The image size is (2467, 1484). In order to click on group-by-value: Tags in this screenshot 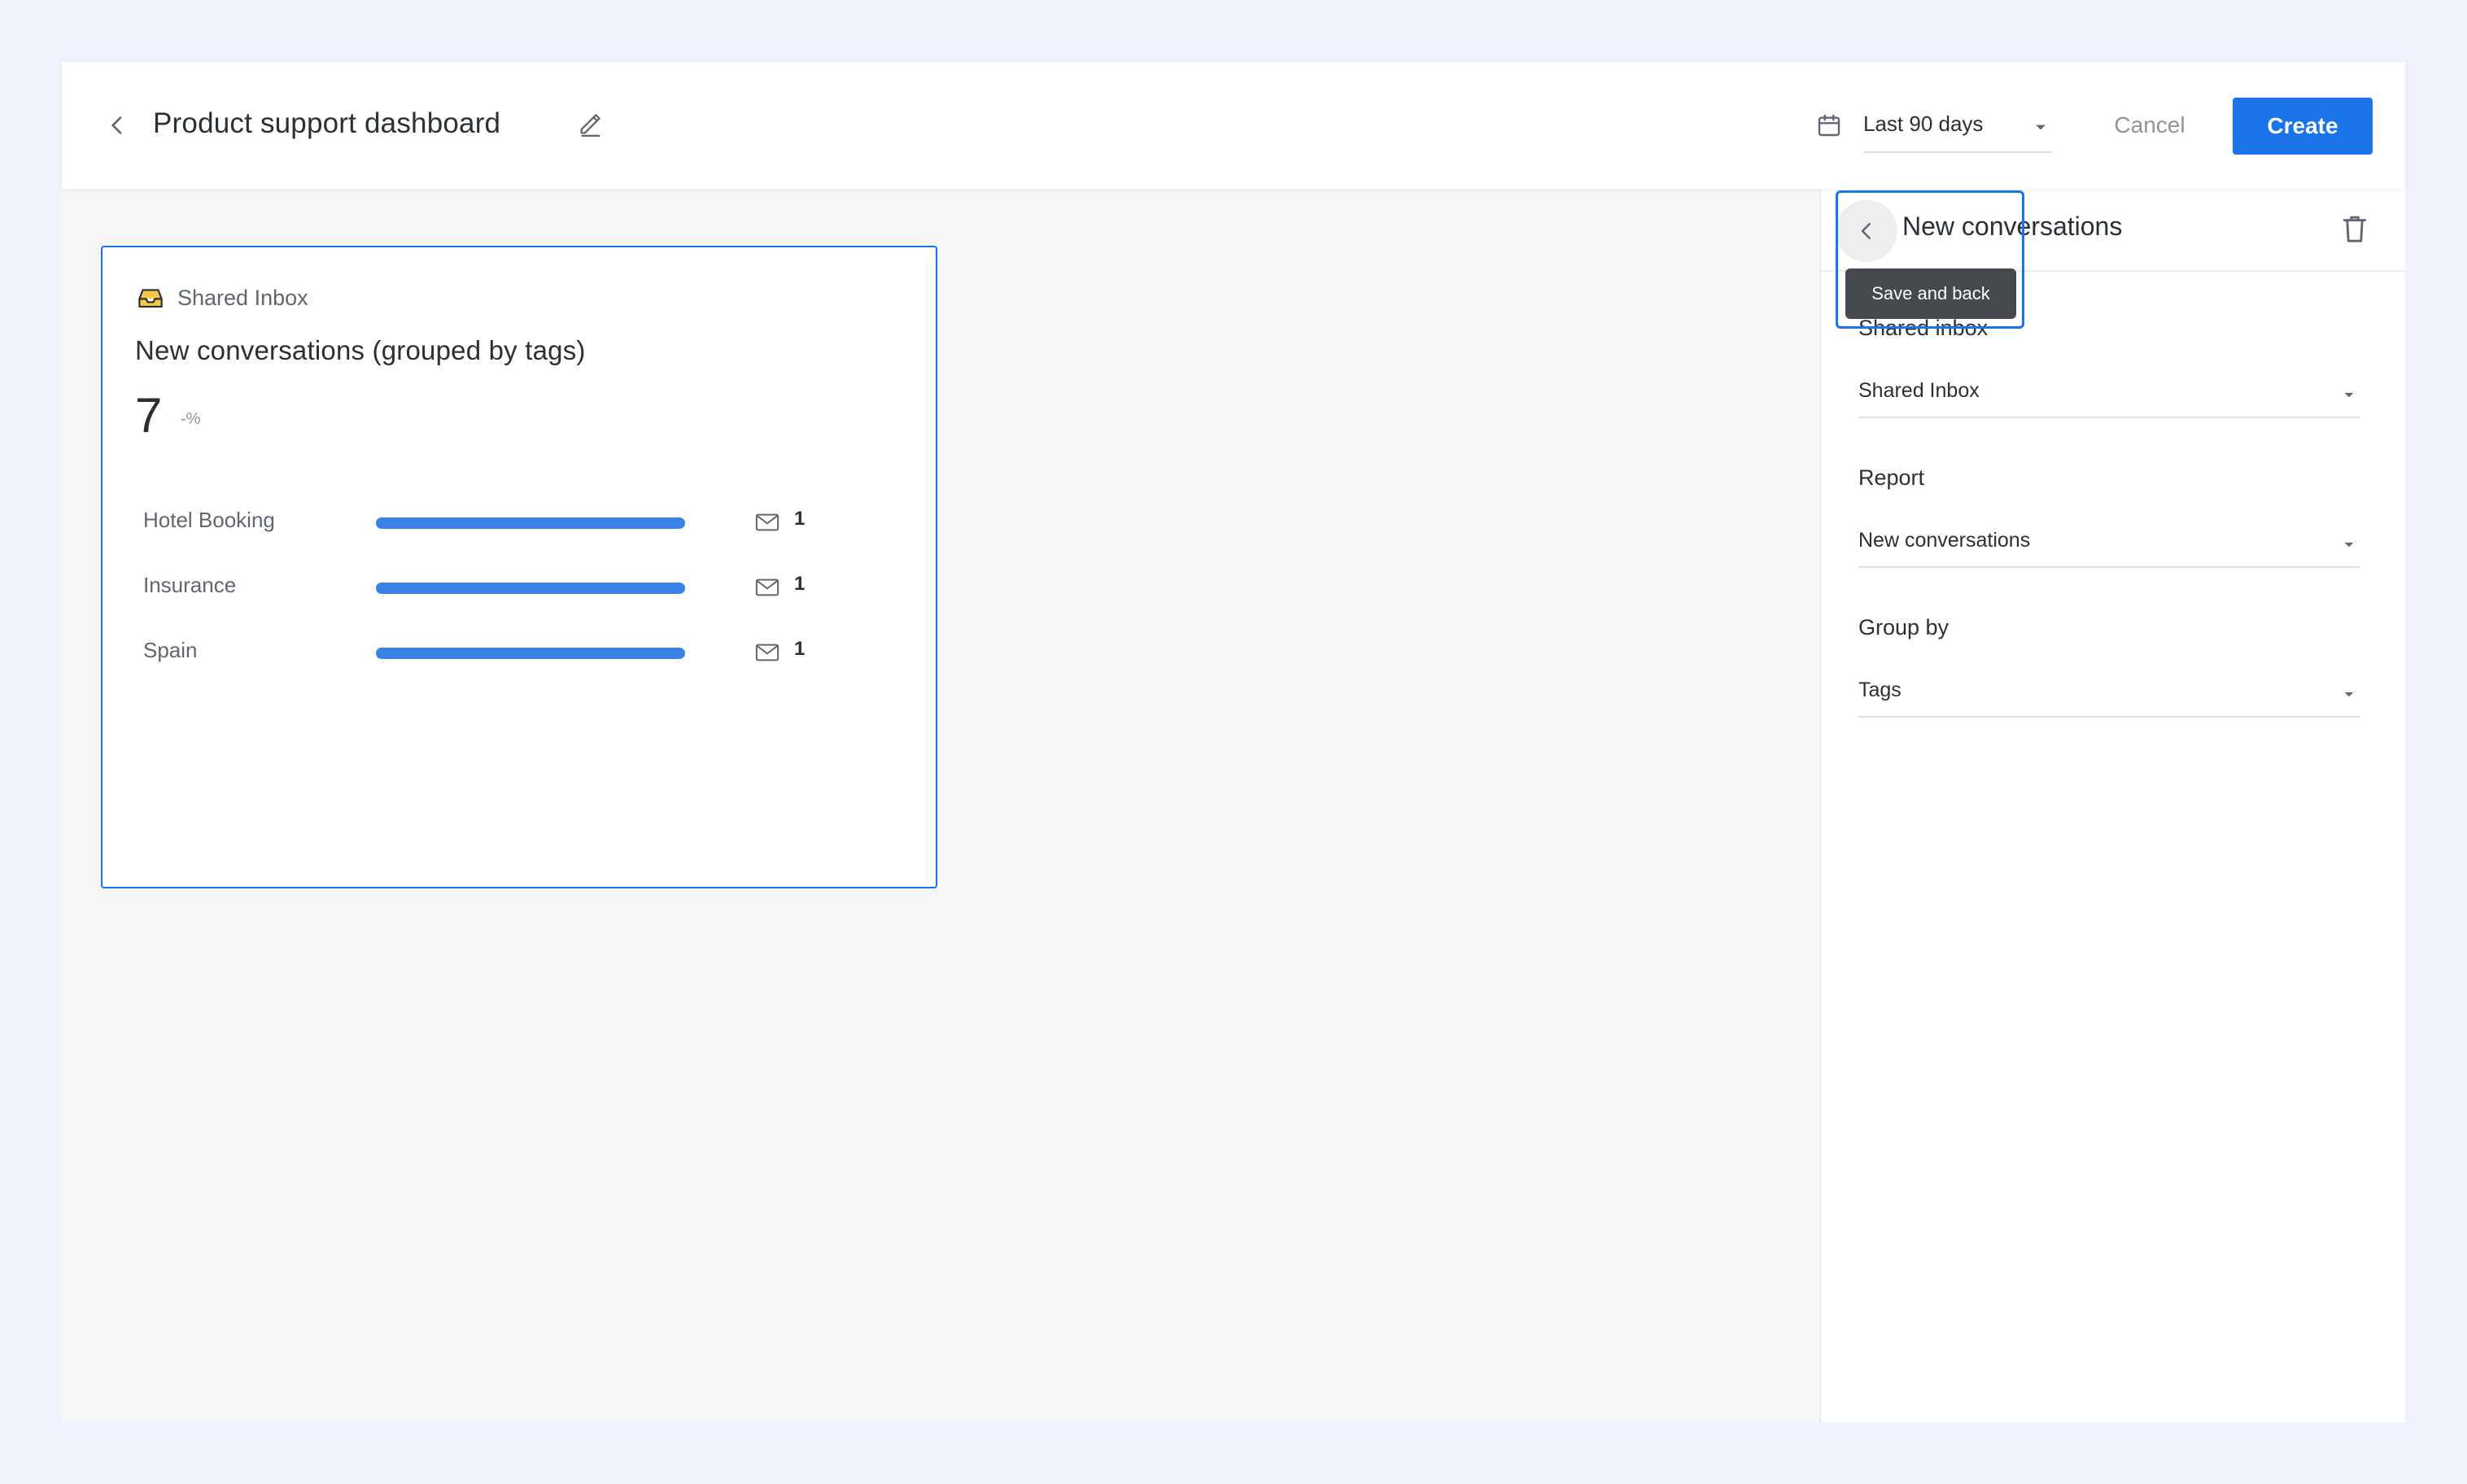, I will do `click(1880, 690)`.